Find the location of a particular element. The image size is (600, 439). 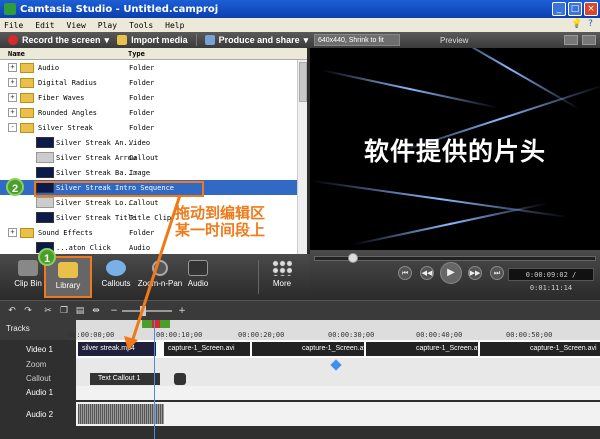

callout-clip is located at coordinates (180, 379).